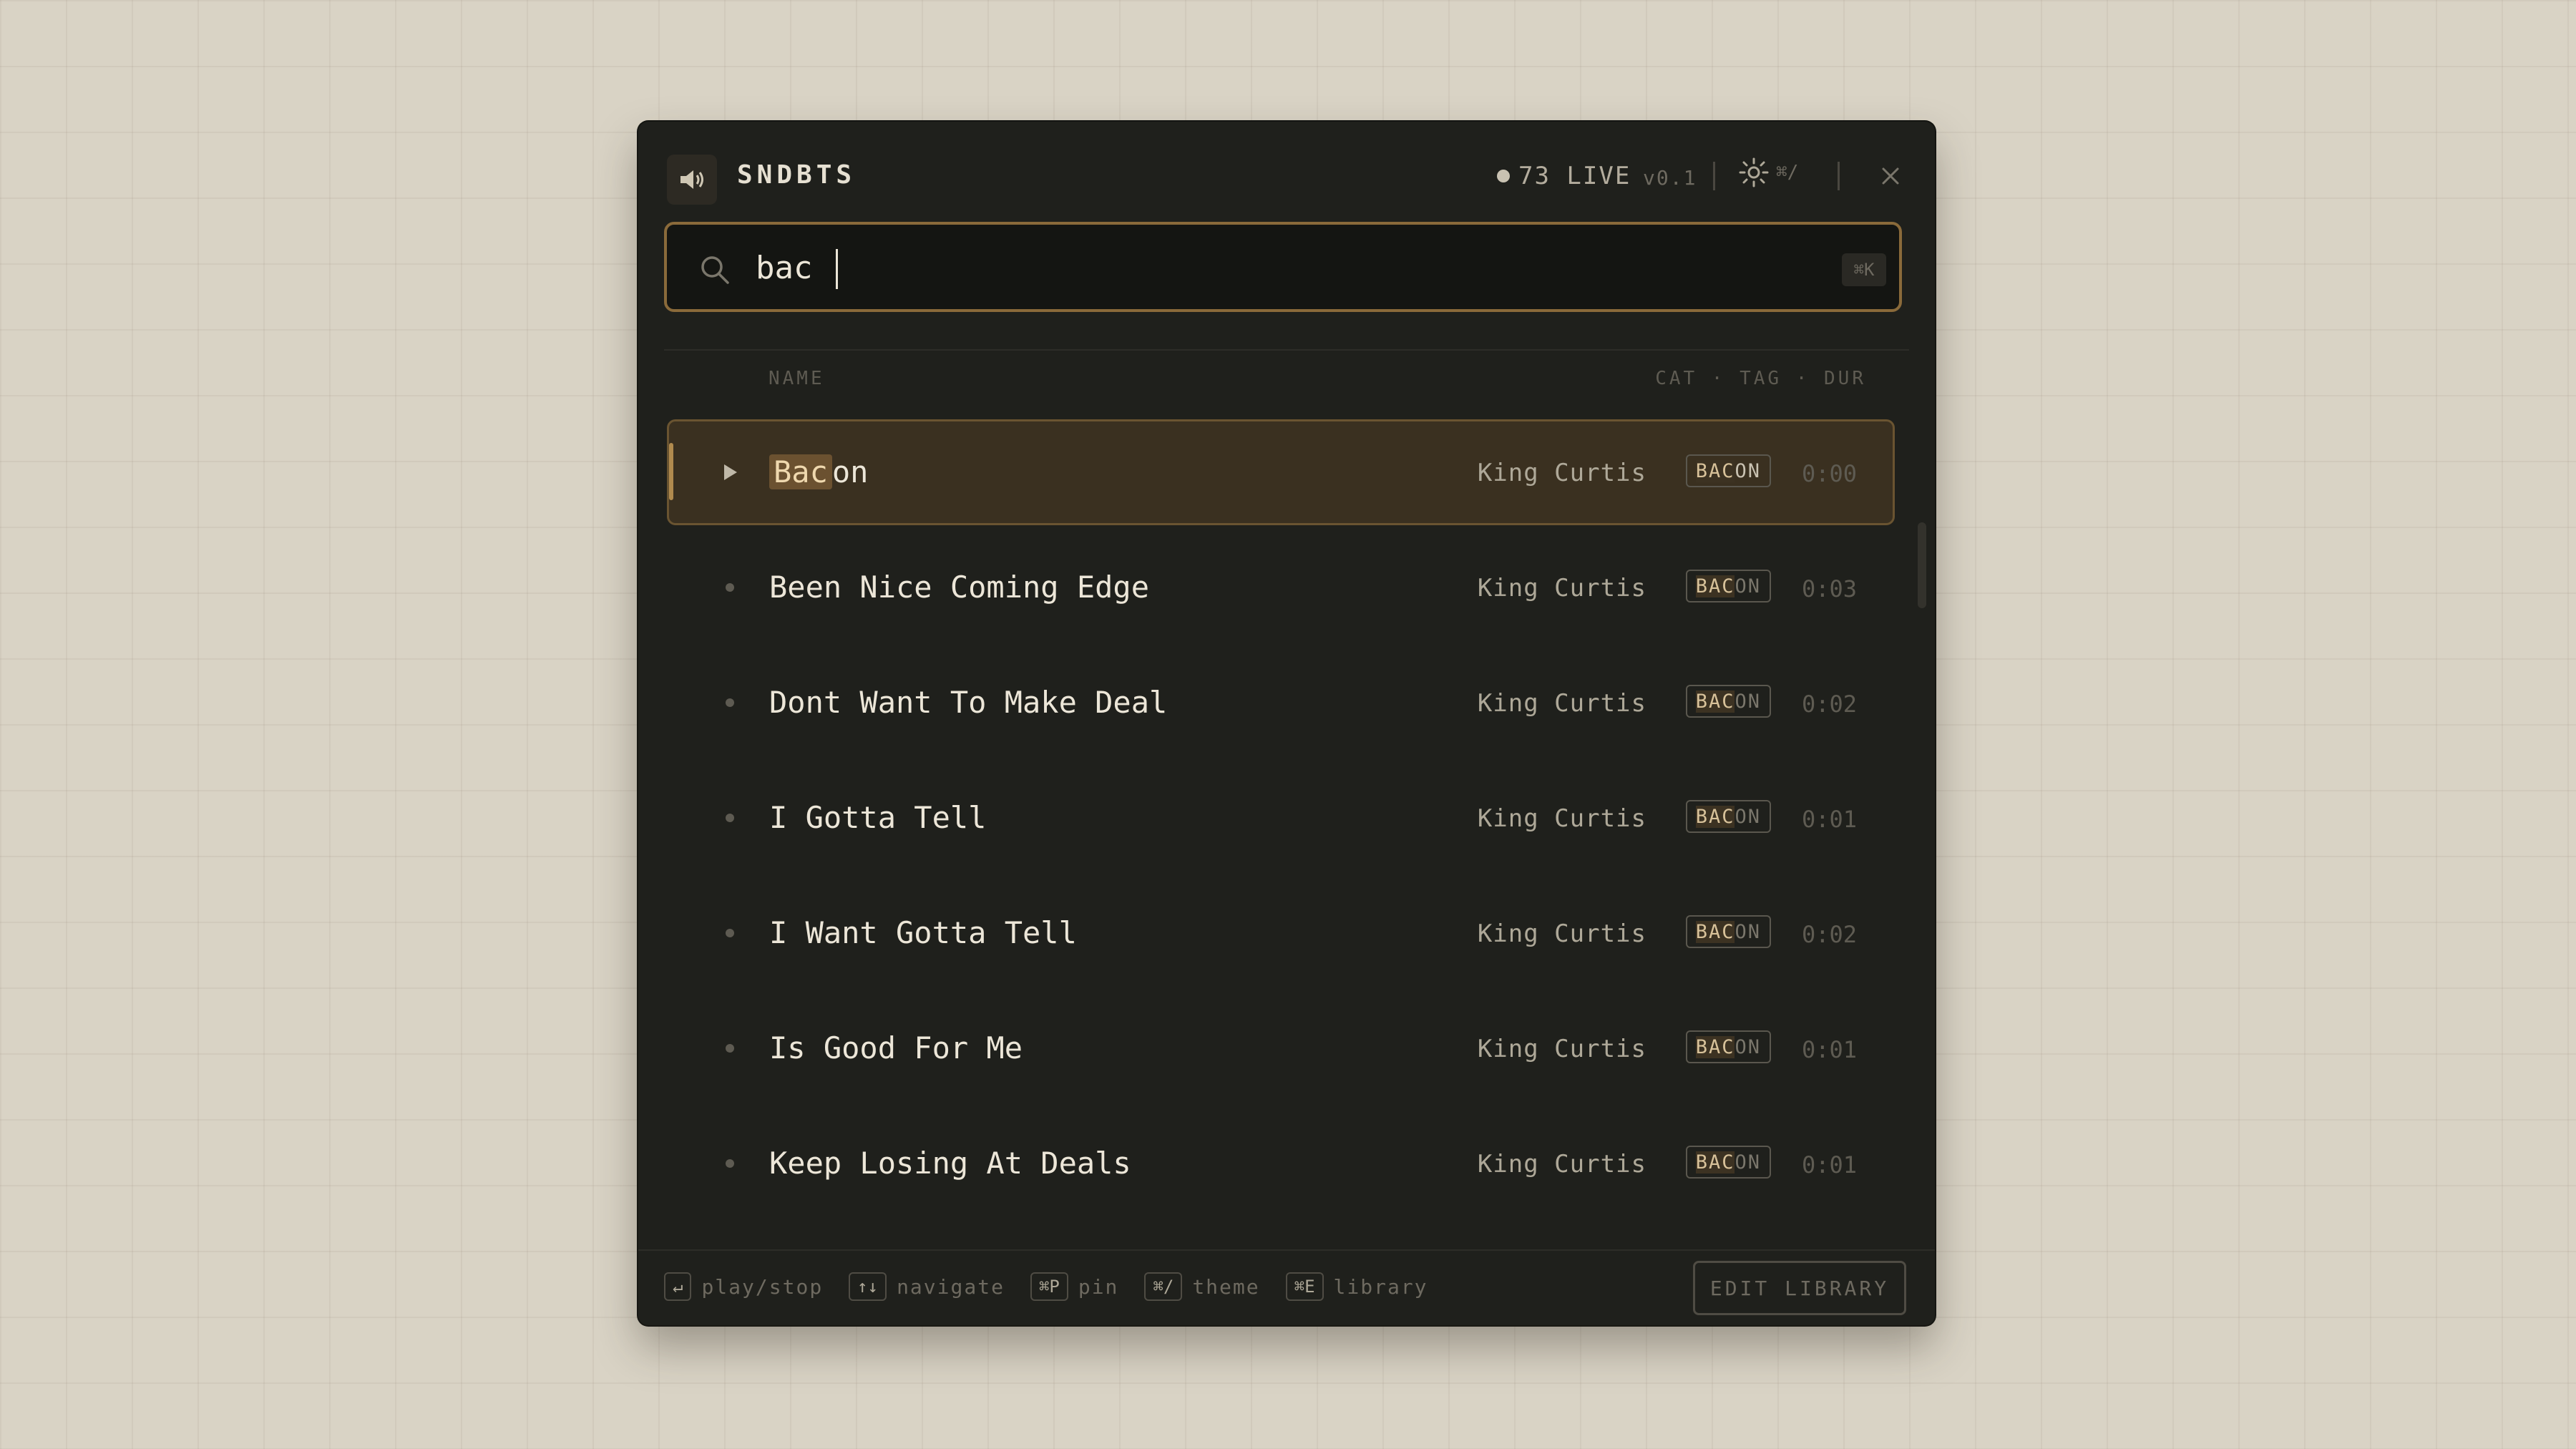  Describe the element at coordinates (950, 1163) in the screenshot. I see `track-name: Keep Losing At Deals` at that location.